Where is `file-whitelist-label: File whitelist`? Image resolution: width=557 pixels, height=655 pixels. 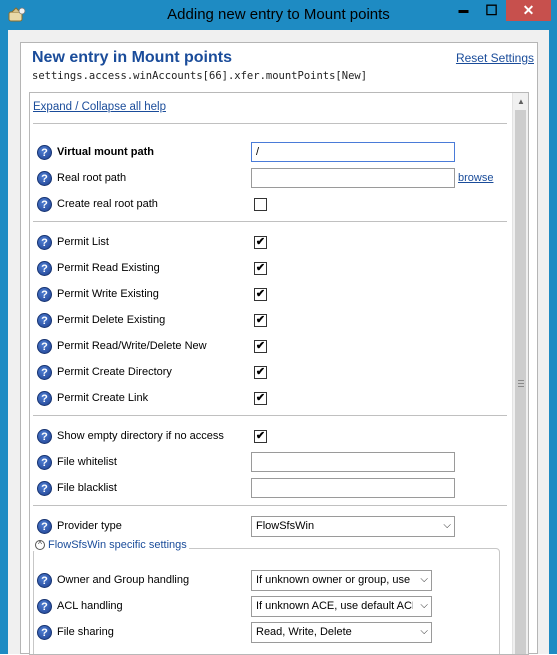
file-whitelist-label: File whitelist is located at coordinates (87, 462).